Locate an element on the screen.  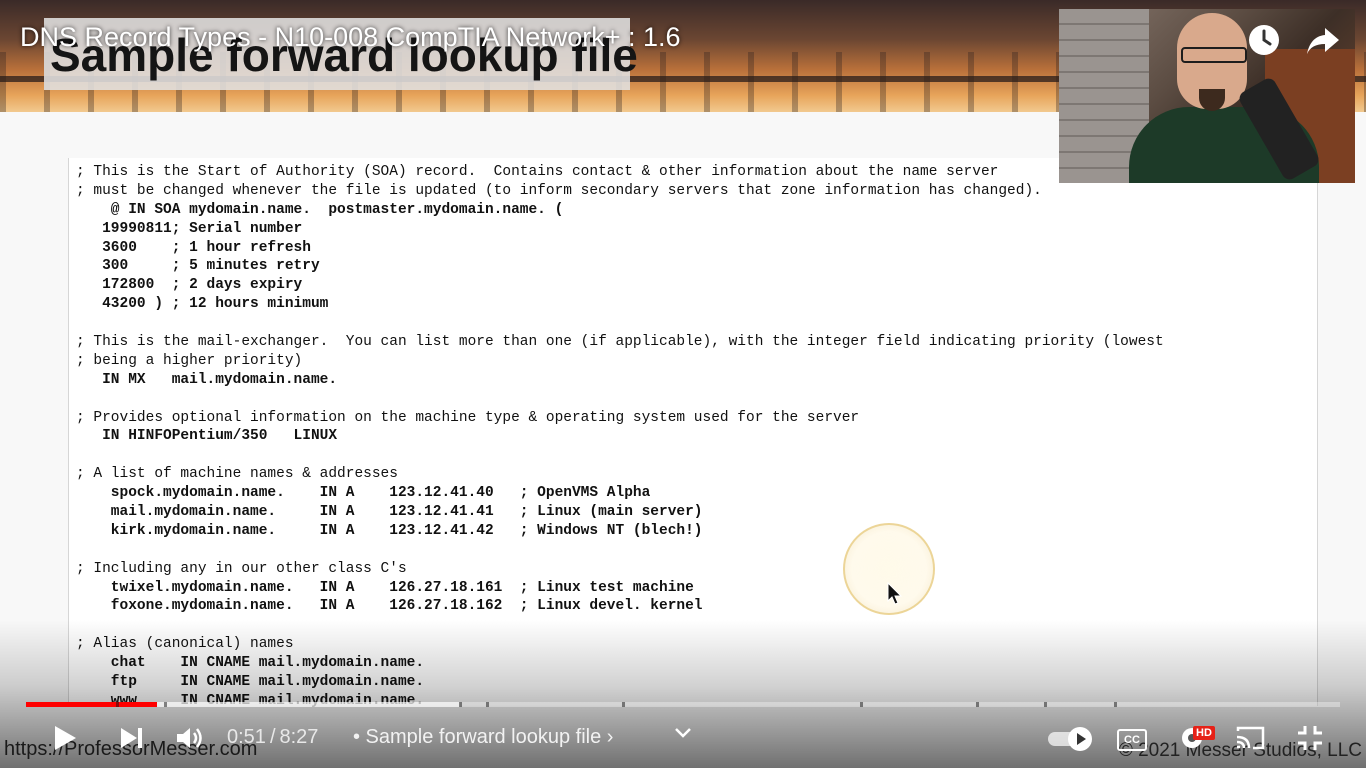
time-display: 0:51/8:27 is located at coordinates (272, 737).